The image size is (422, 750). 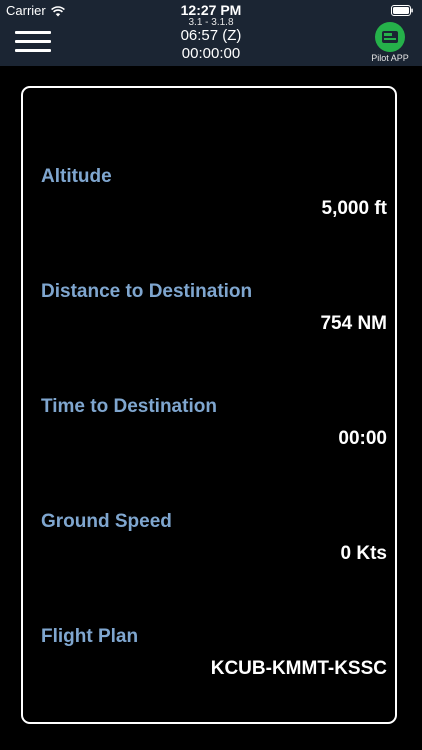 I want to click on flight-plan-value: KCUB-KMMT-KSSC, so click(x=298, y=668).